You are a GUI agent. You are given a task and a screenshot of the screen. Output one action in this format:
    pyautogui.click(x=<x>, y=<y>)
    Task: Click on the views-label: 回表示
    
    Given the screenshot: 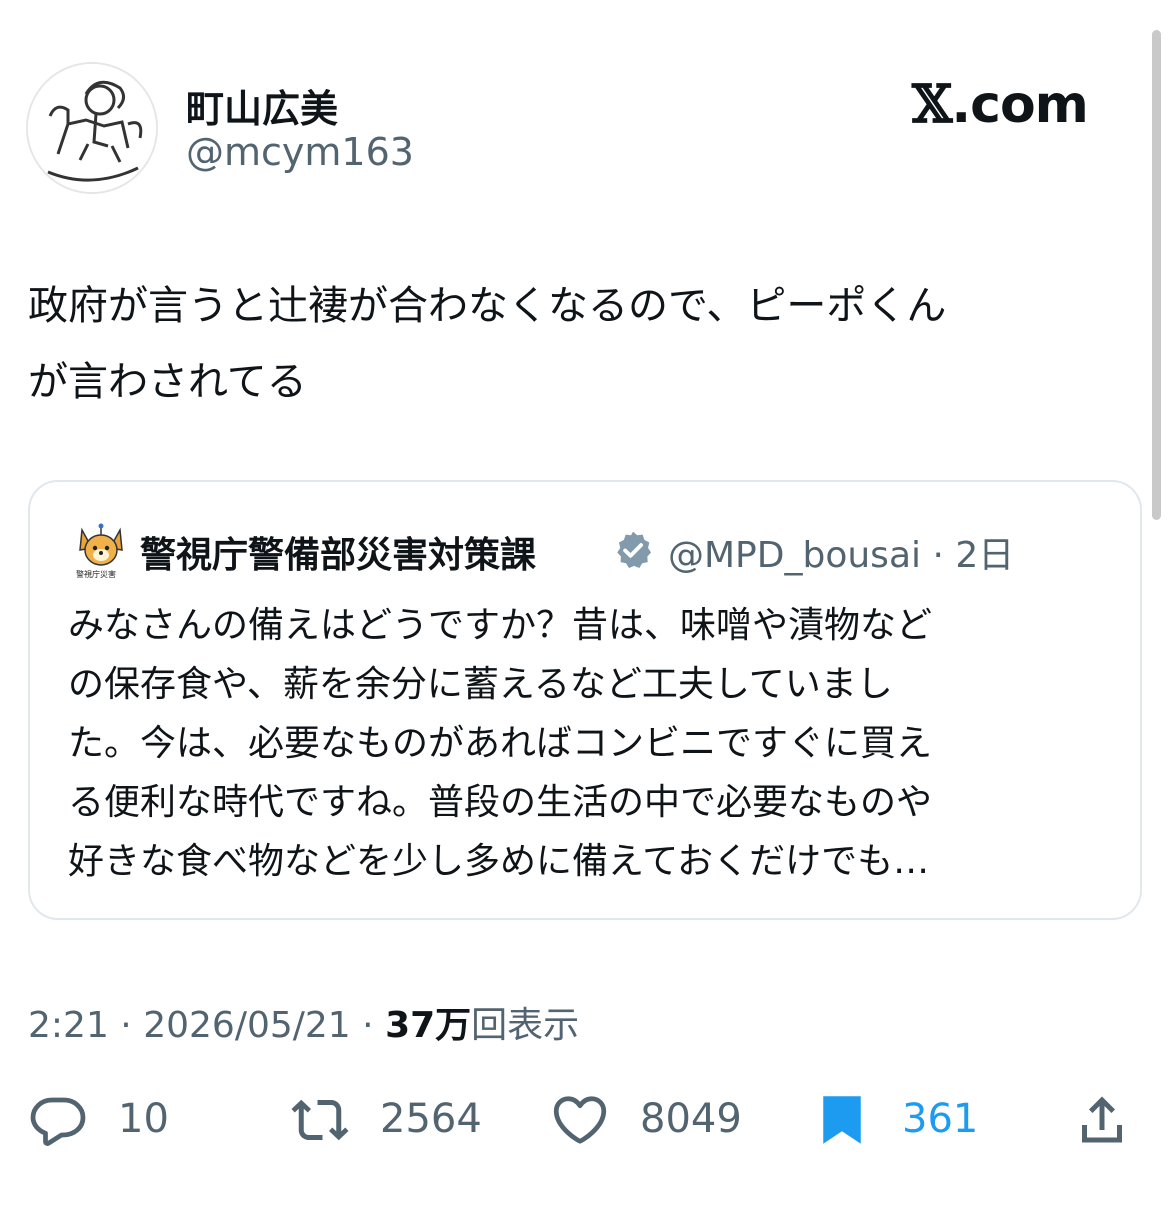 What is the action you would take?
    pyautogui.click(x=525, y=1025)
    